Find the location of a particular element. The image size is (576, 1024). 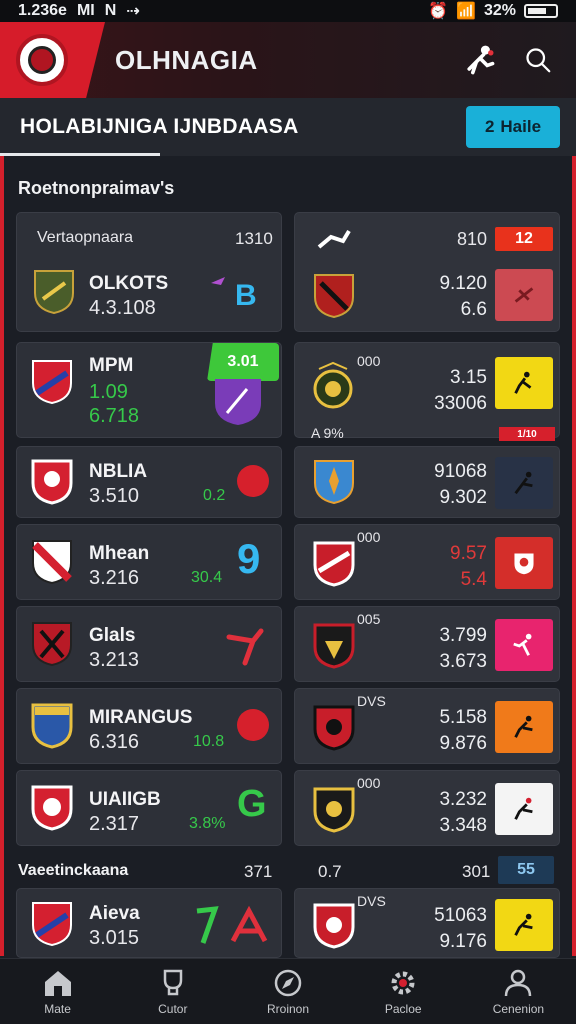

match-card-right: DVS 51063 9.176 is located at coordinates (427, 923).